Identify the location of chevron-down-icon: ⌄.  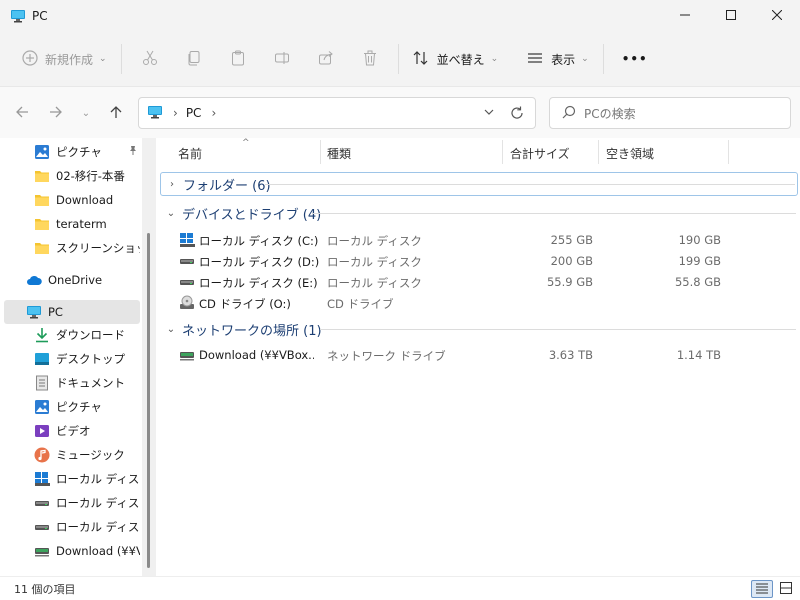
(86, 113).